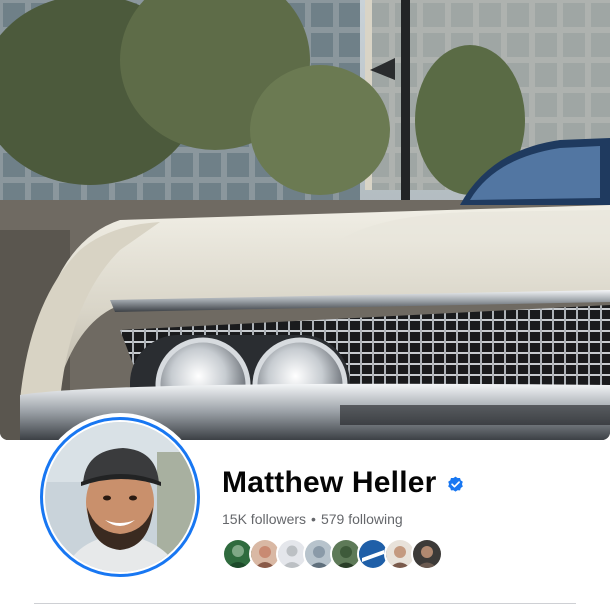 The width and height of the screenshot is (610, 609). I want to click on profile-stats: 15K followers • 579 following, so click(312, 519).